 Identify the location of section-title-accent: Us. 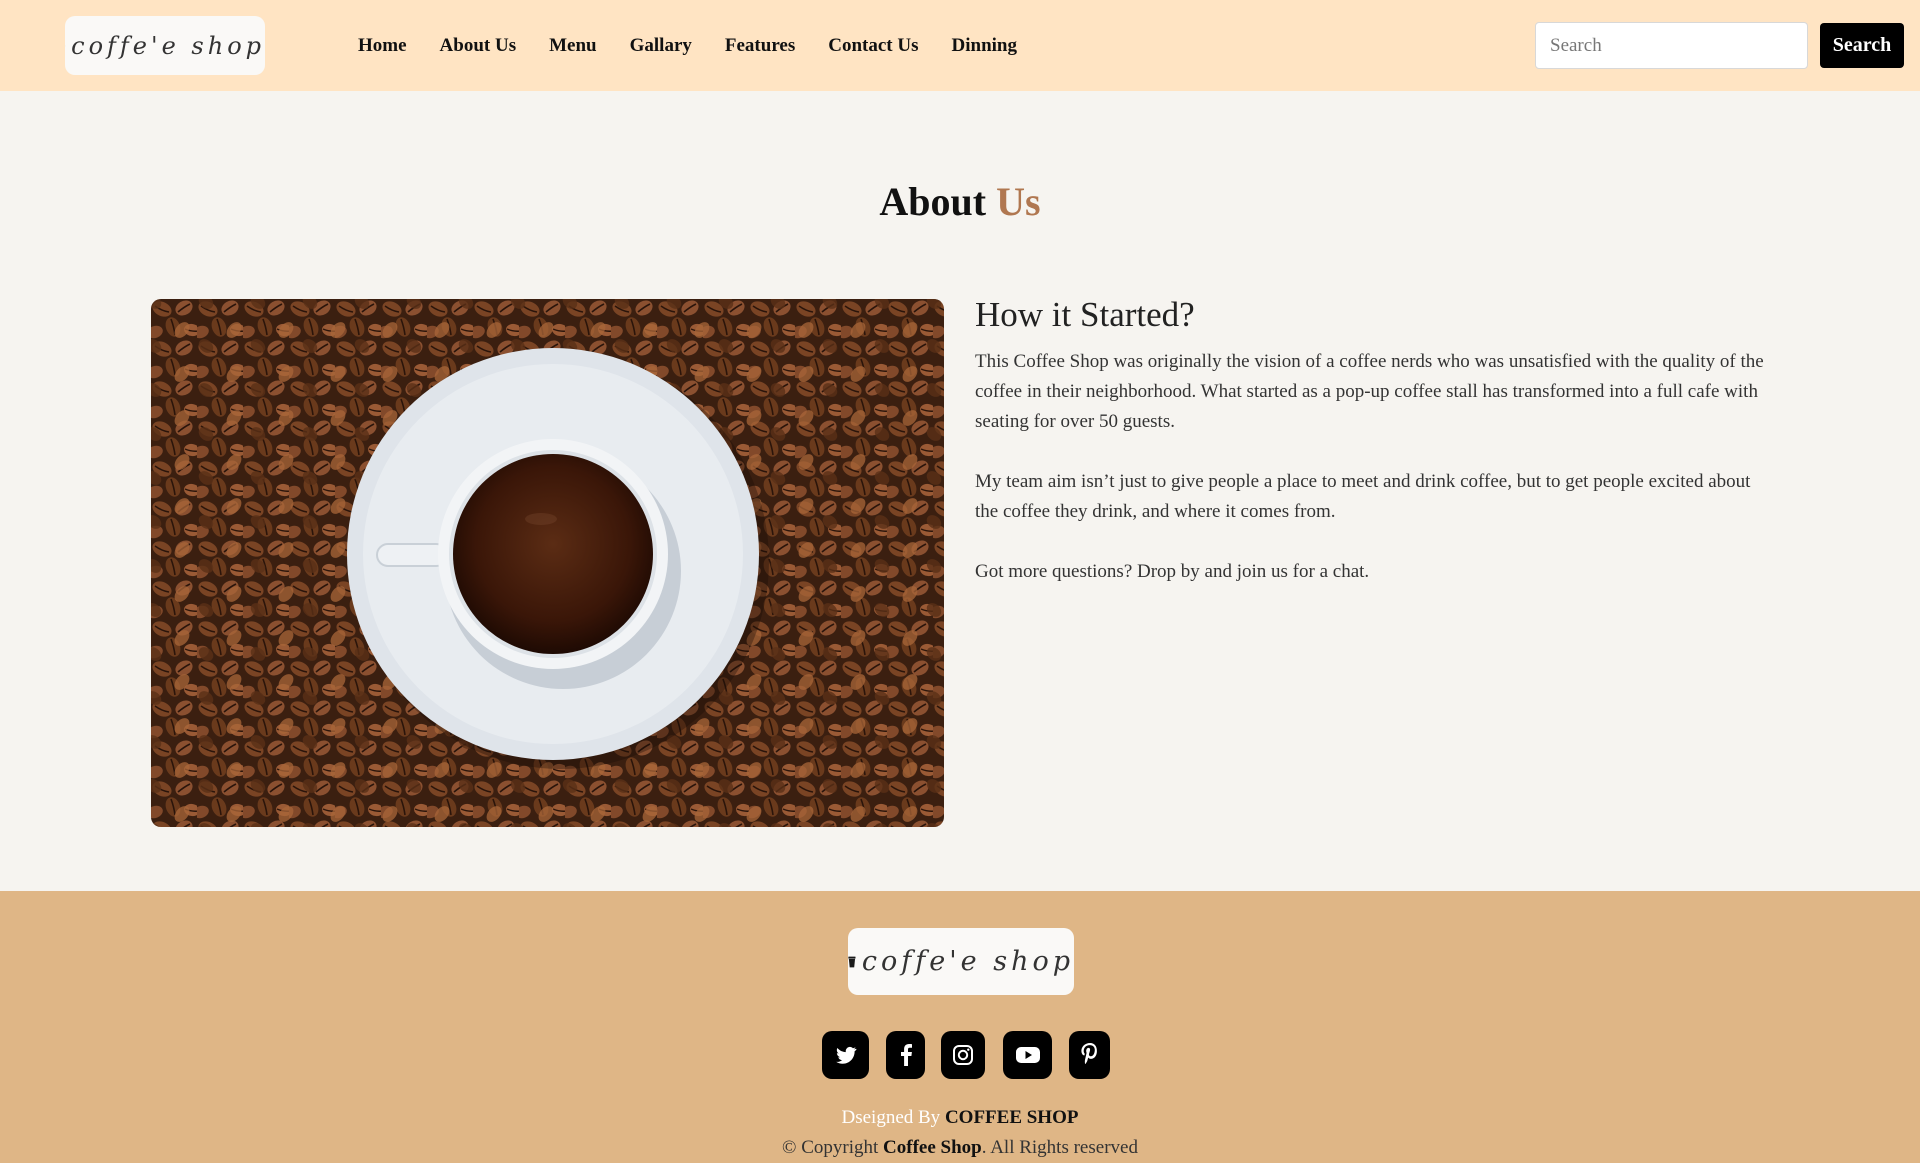
(1018, 201).